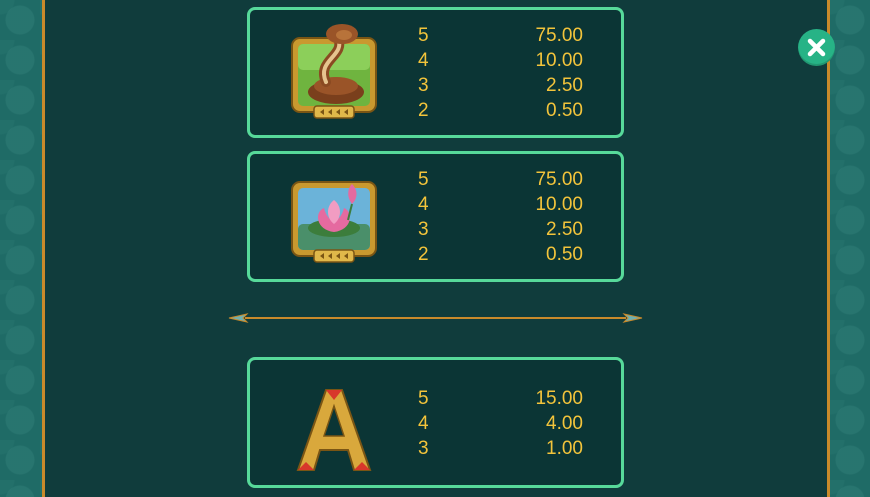  I want to click on paytable-card-cobra: 5 75.00 4 10.00 3 2.50 2 0.50, so click(435, 72).